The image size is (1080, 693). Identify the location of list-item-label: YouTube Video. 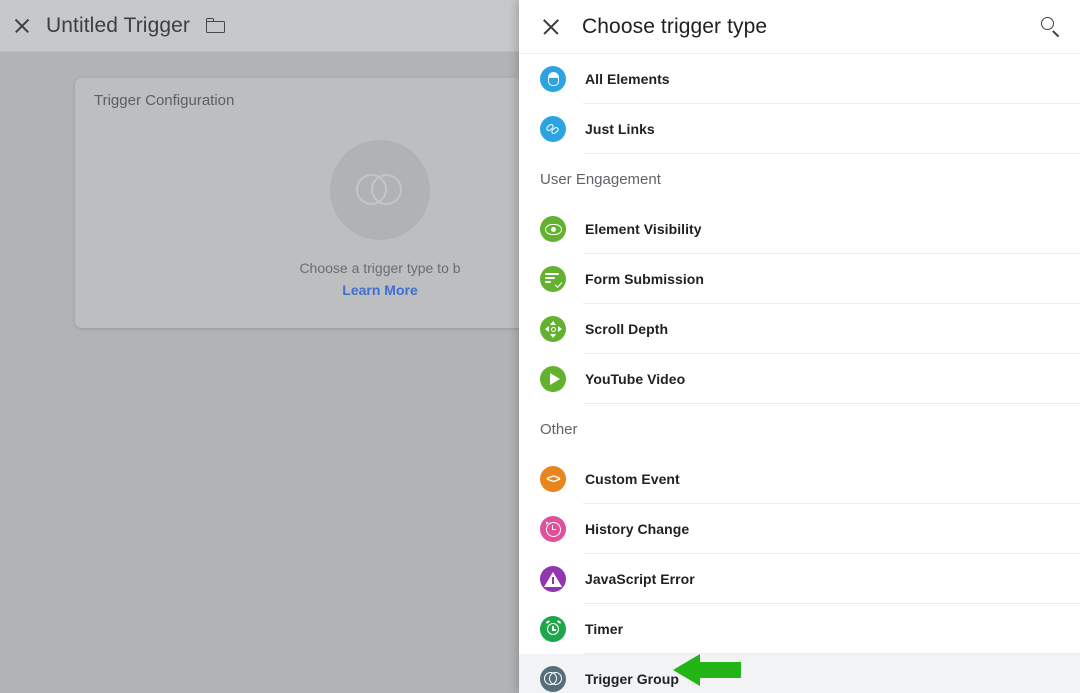
(635, 379).